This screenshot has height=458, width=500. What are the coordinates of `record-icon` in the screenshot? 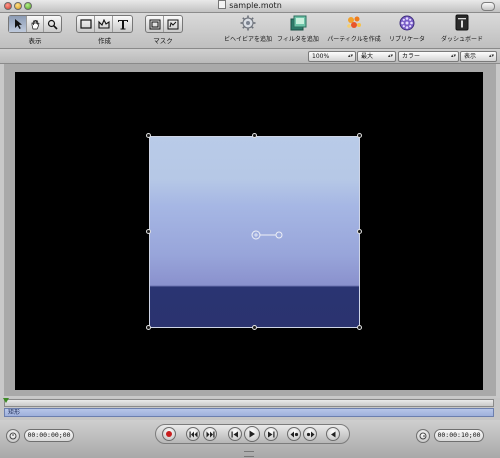 It's located at (169, 434).